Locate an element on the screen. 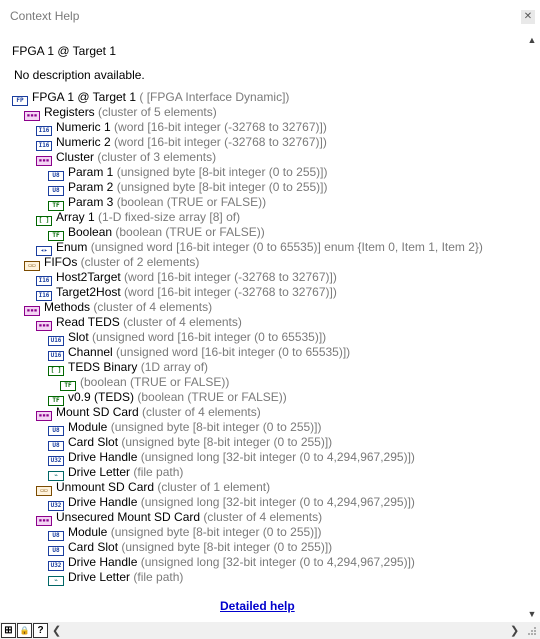 The width and height of the screenshot is (540, 639). tree-row: [ ] Array 1 (1-D fixed-size array [8] of) is located at coordinates (138, 218).